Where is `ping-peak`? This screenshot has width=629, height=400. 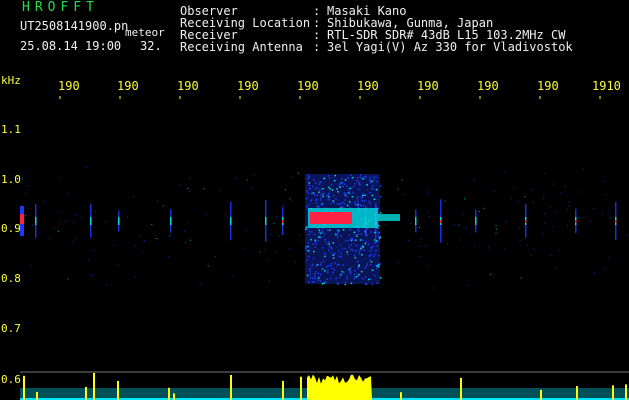
ping-peak is located at coordinates (441, 221).